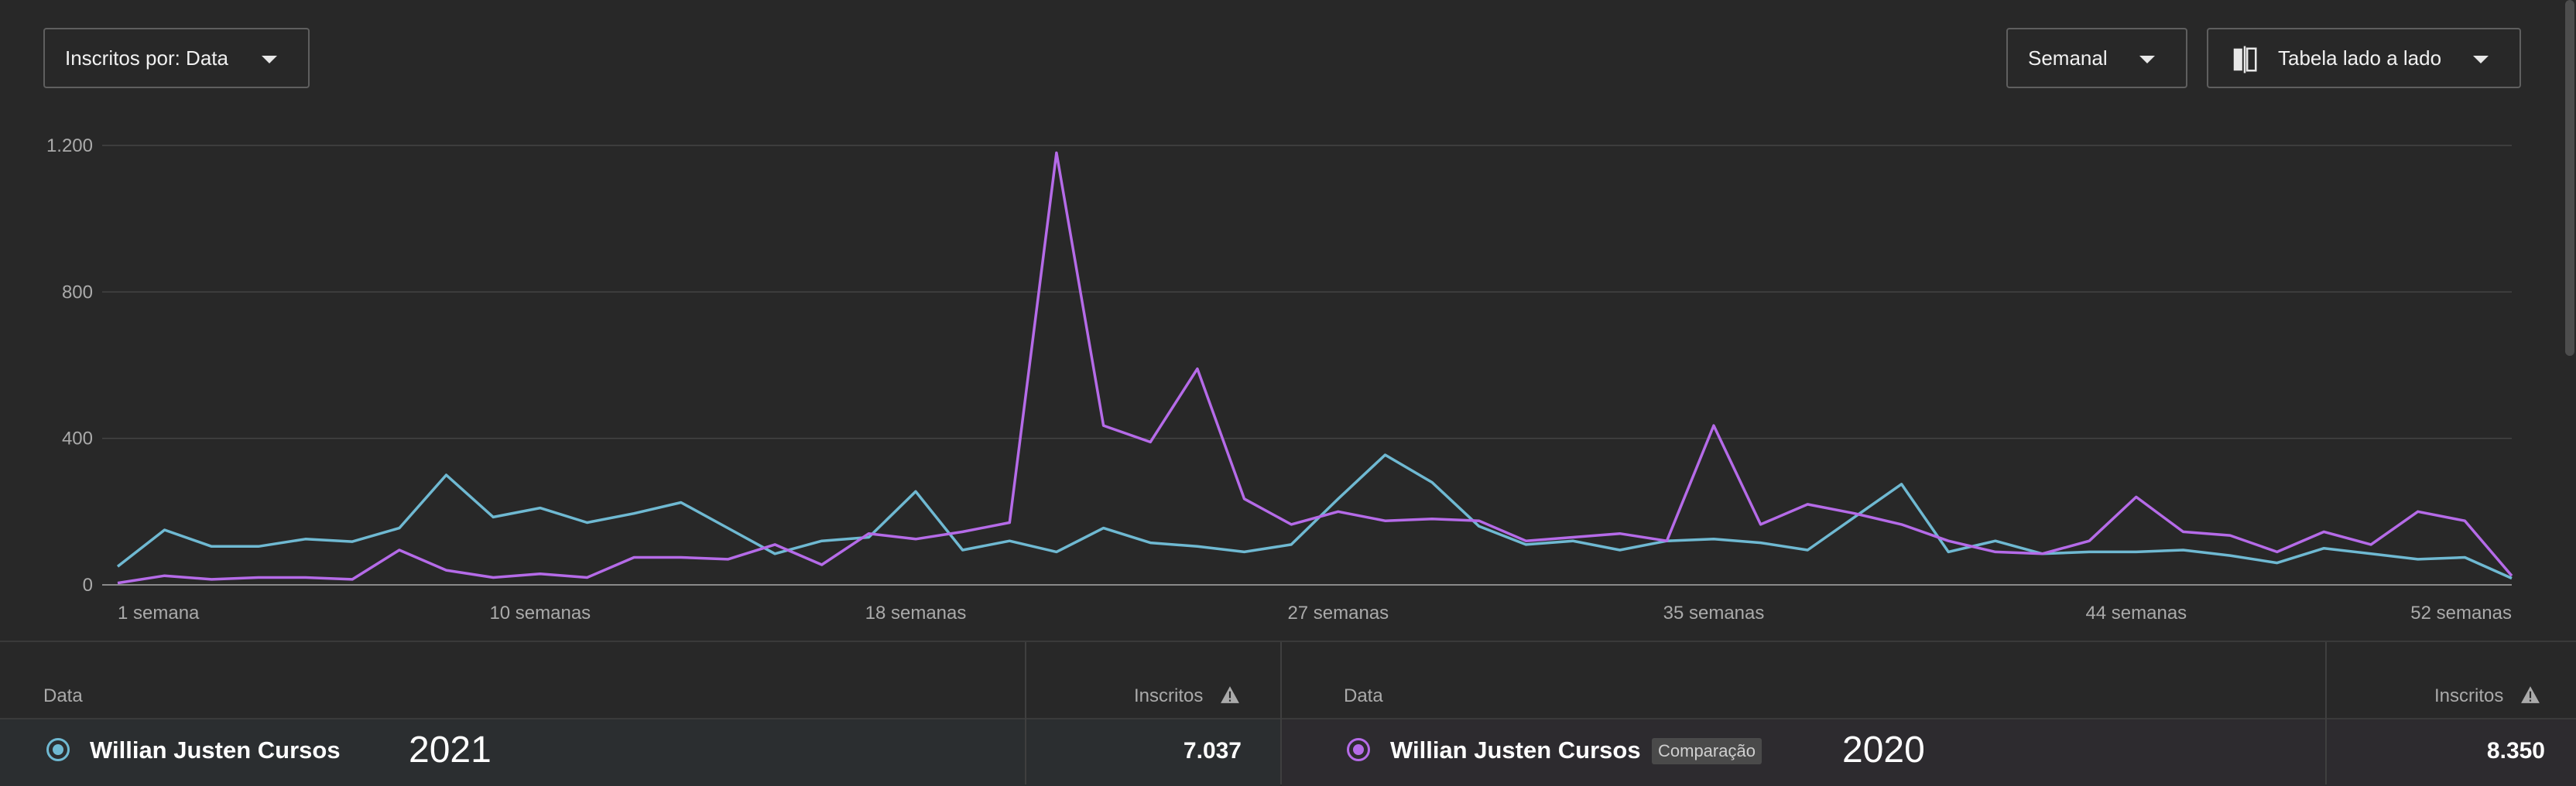 The height and width of the screenshot is (786, 2576). What do you see at coordinates (1212, 751) in the screenshot?
I see `subscribers-value: 7.037` at bounding box center [1212, 751].